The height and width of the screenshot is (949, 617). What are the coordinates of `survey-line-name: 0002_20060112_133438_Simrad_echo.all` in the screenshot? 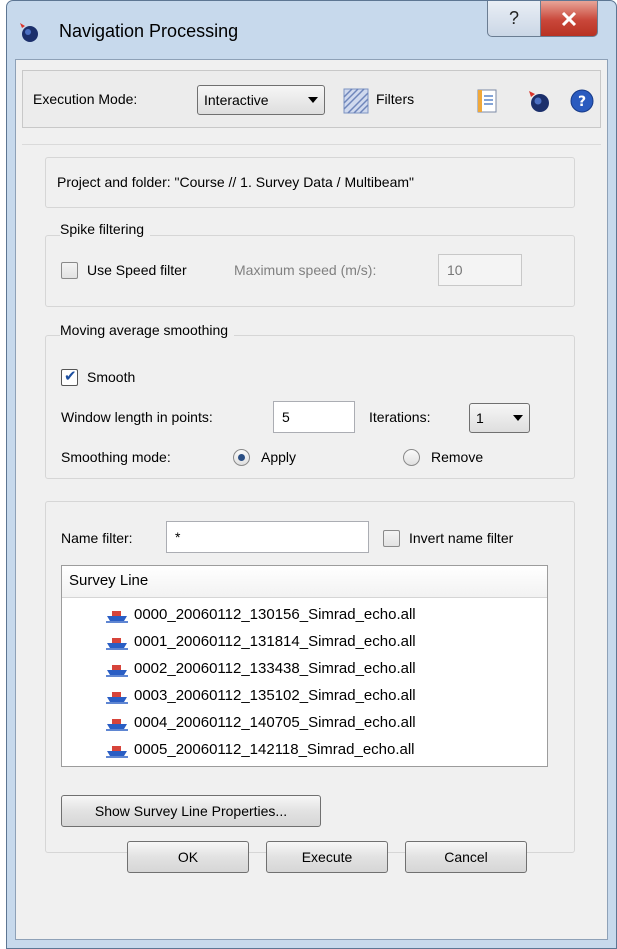 It's located at (275, 668).